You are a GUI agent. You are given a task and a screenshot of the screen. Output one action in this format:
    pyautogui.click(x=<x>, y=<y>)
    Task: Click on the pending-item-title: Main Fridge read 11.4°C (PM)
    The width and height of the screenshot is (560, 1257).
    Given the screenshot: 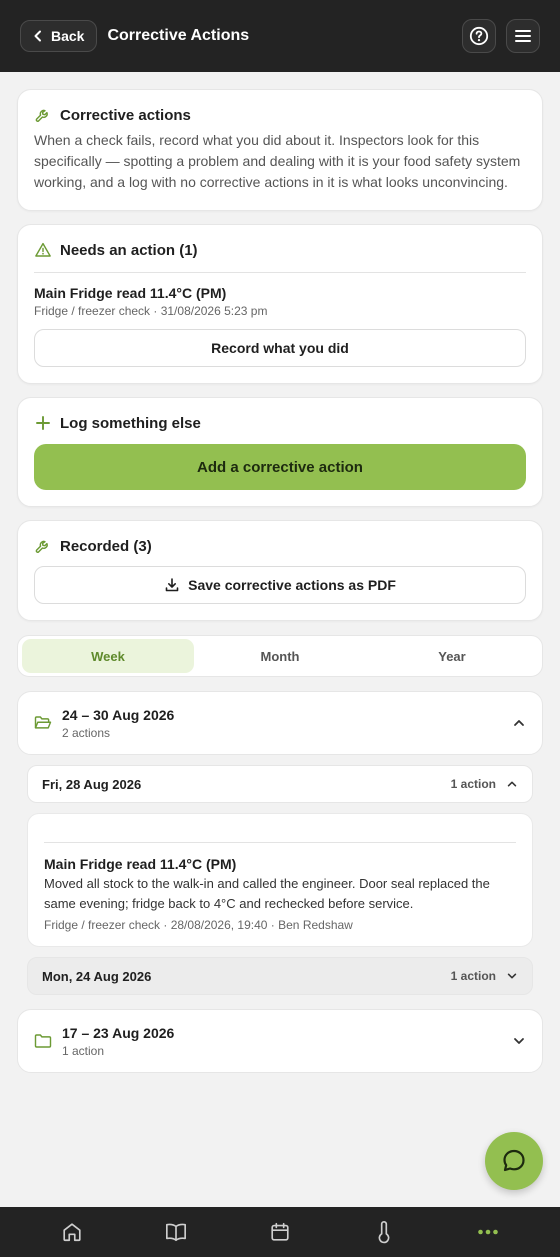 What is the action you would take?
    pyautogui.click(x=130, y=293)
    